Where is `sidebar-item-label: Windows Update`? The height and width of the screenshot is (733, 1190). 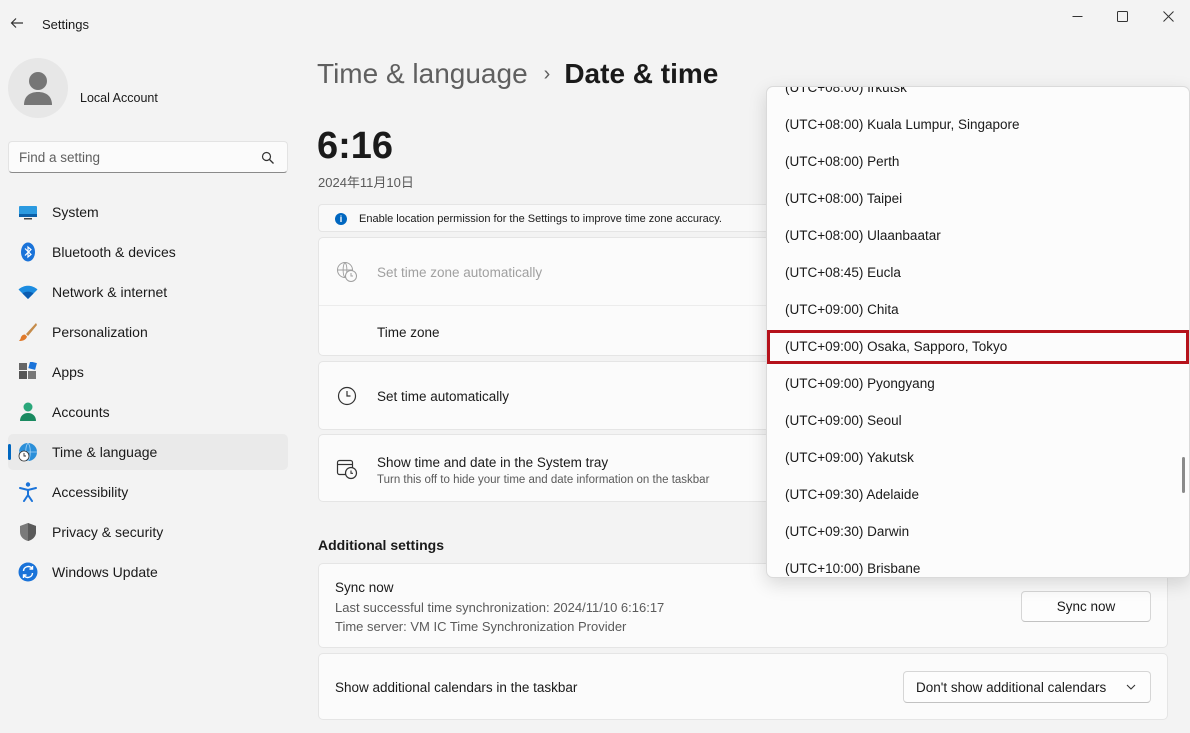
sidebar-item-label: Windows Update is located at coordinates (105, 572).